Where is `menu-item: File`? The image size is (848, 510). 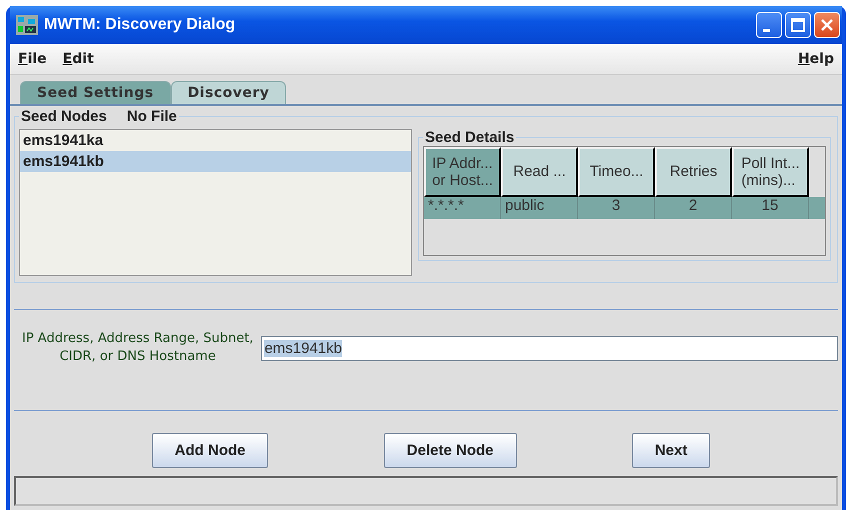 menu-item: File is located at coordinates (32, 59).